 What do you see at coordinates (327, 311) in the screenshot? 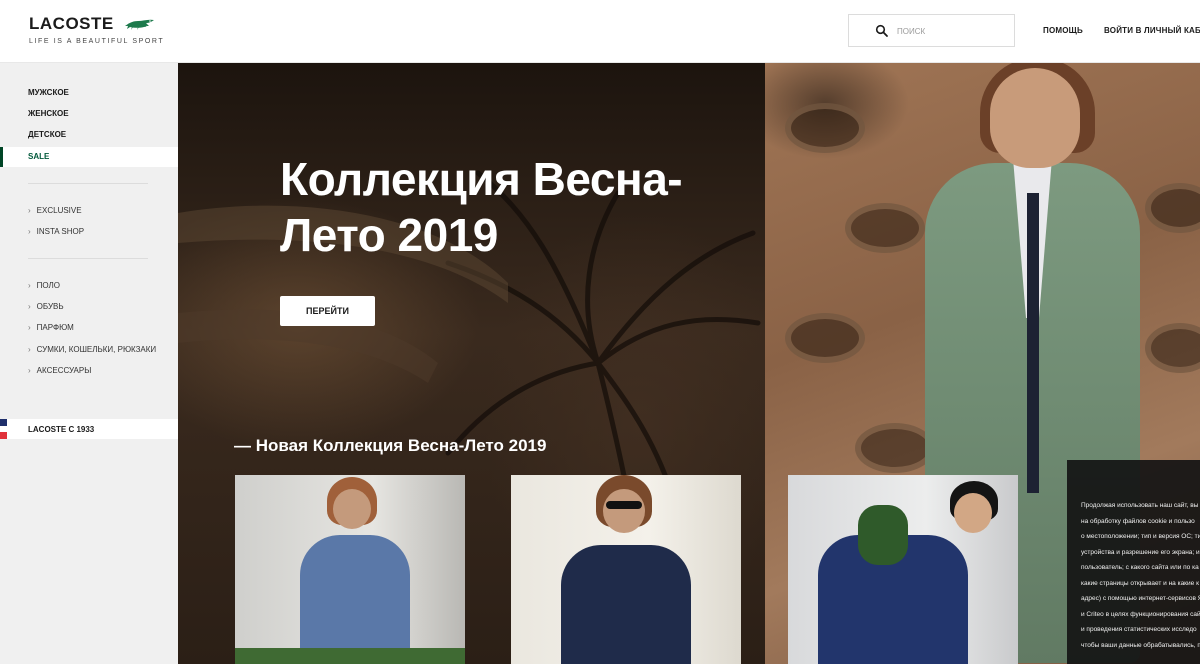
I see `hero-go-button: ПЕРЕЙТИ` at bounding box center [327, 311].